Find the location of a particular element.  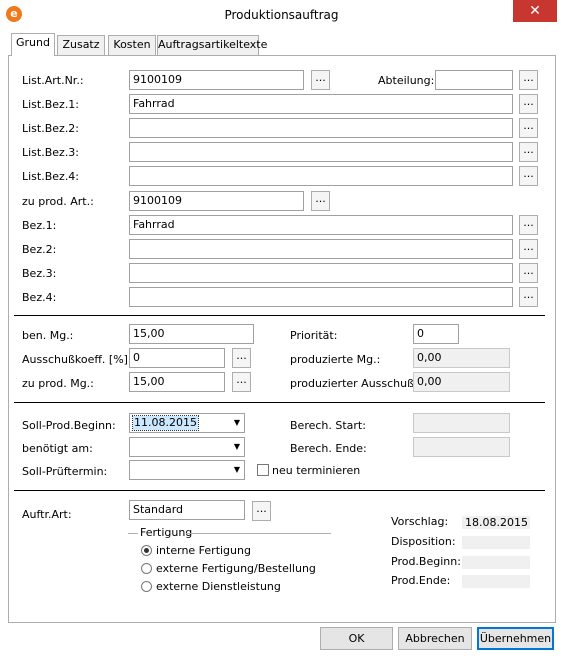

soll-prod-beginn-value: 11.08.2015 is located at coordinates (165, 423).